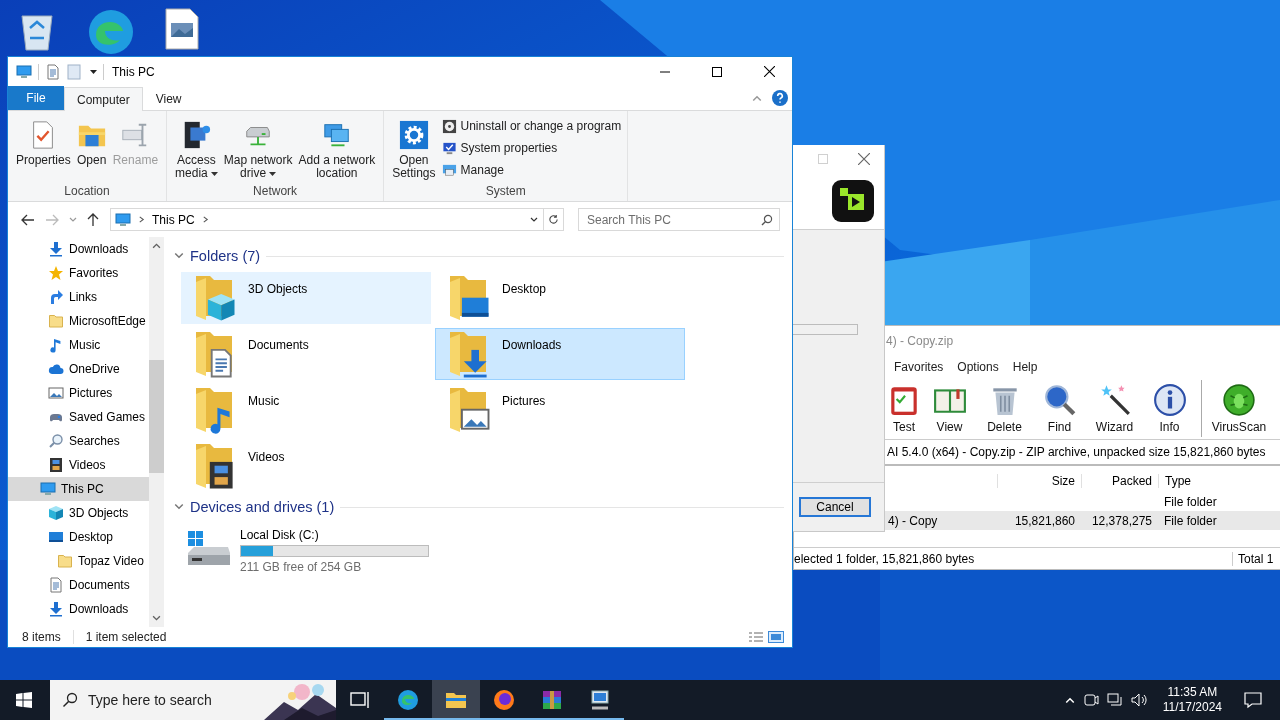 This screenshot has height=720, width=1280. Describe the element at coordinates (24, 700) in the screenshot. I see `windows-logo-icon` at that location.